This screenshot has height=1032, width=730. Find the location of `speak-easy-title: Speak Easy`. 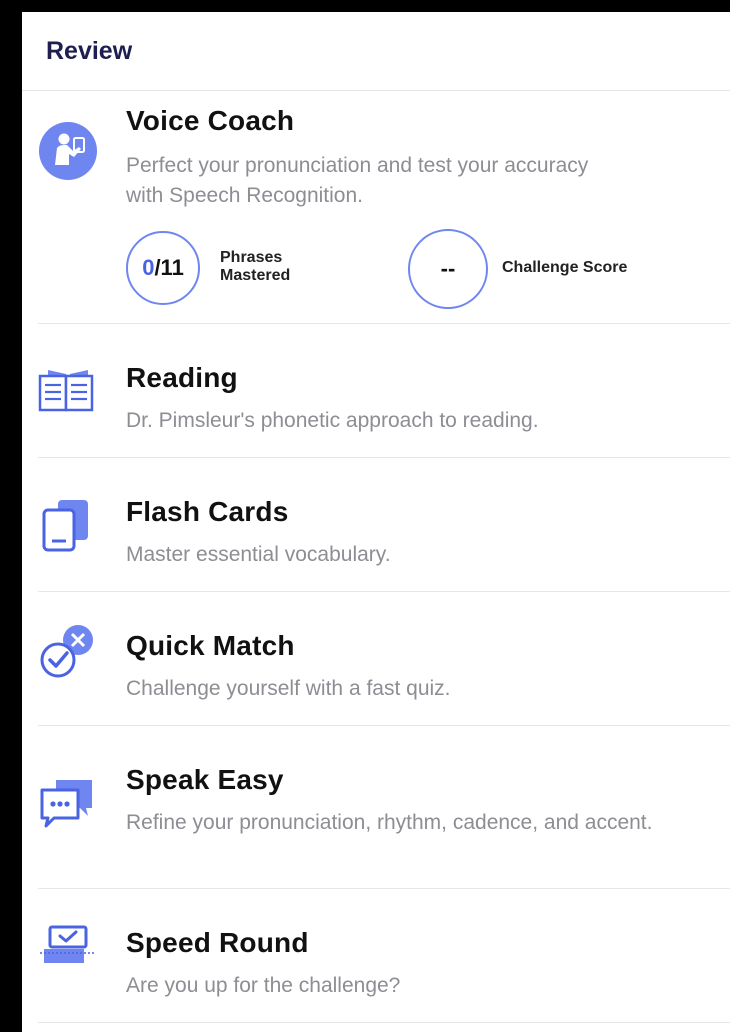

speak-easy-title: Speak Easy is located at coordinates (205, 779).